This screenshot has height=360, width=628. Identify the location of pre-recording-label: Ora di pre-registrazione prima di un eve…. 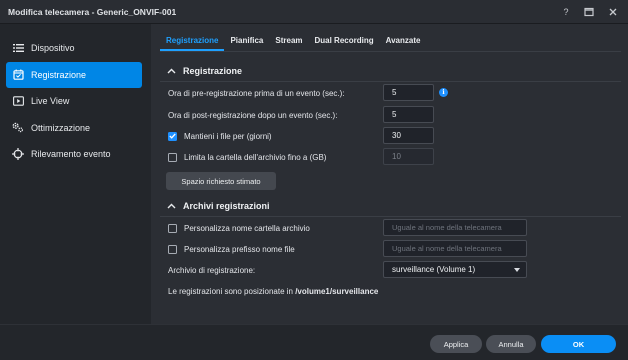
(256, 93).